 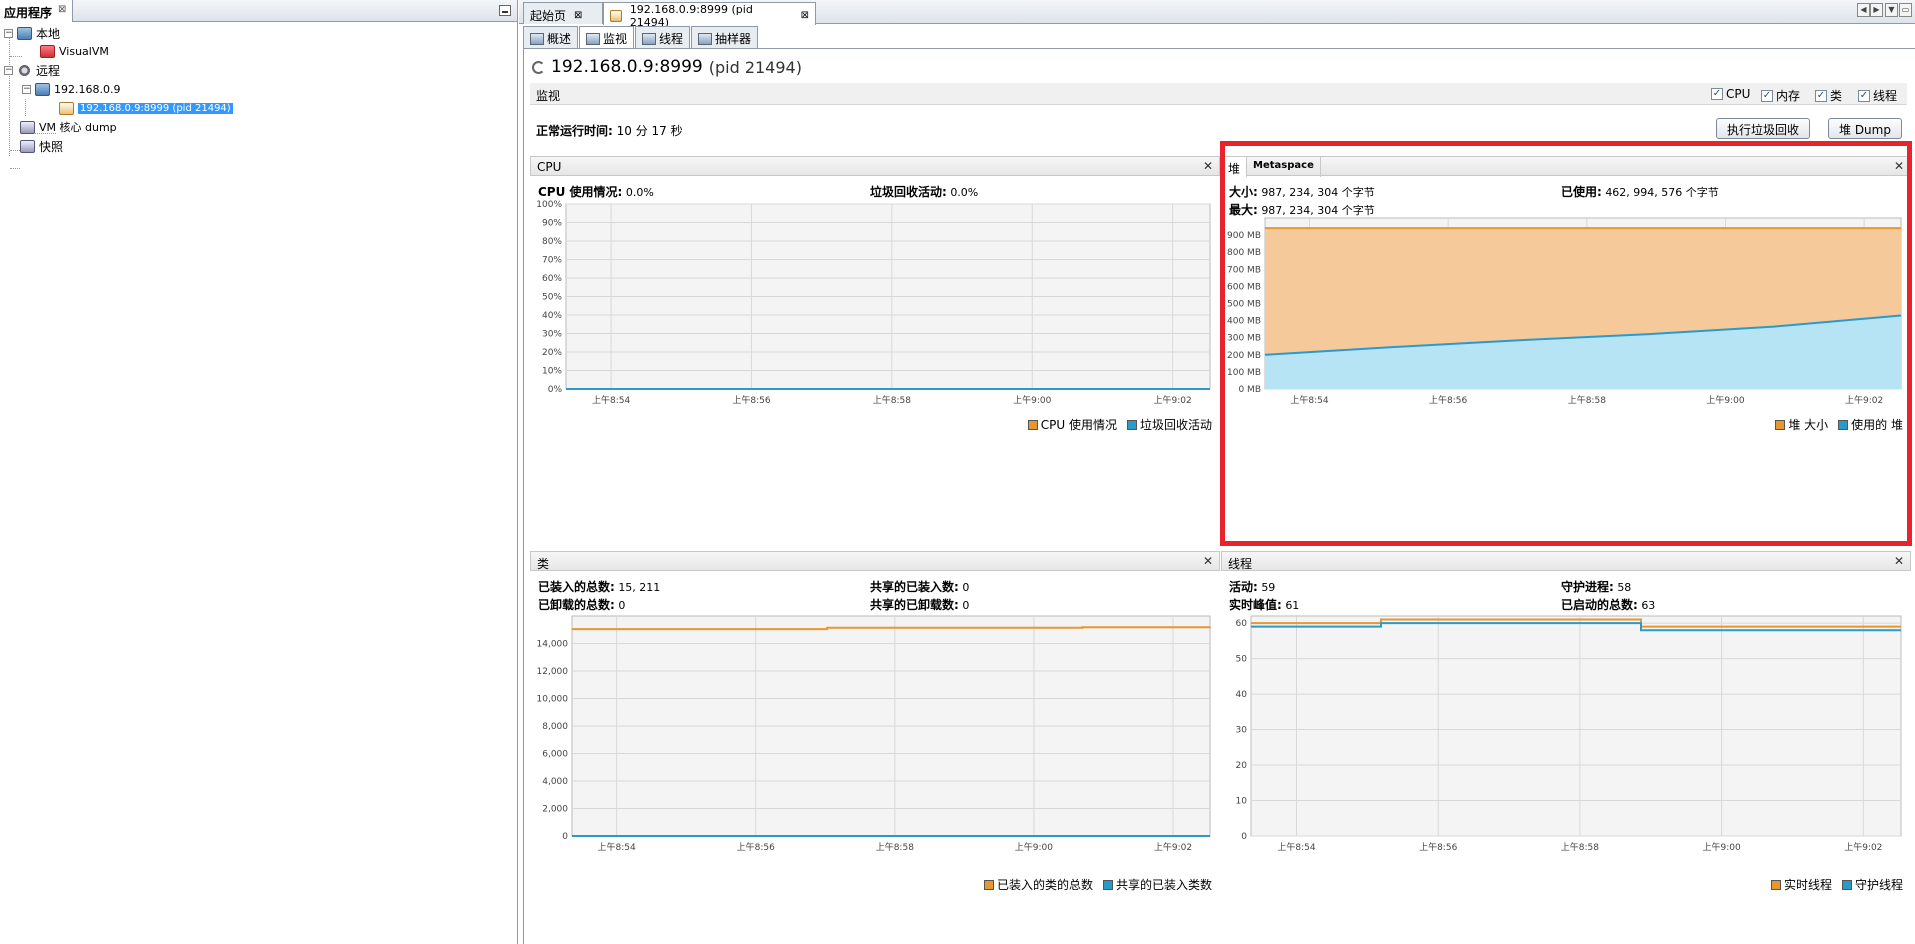 I want to click on tree-node-coredump: VM 核心 dump, so click(x=68, y=127).